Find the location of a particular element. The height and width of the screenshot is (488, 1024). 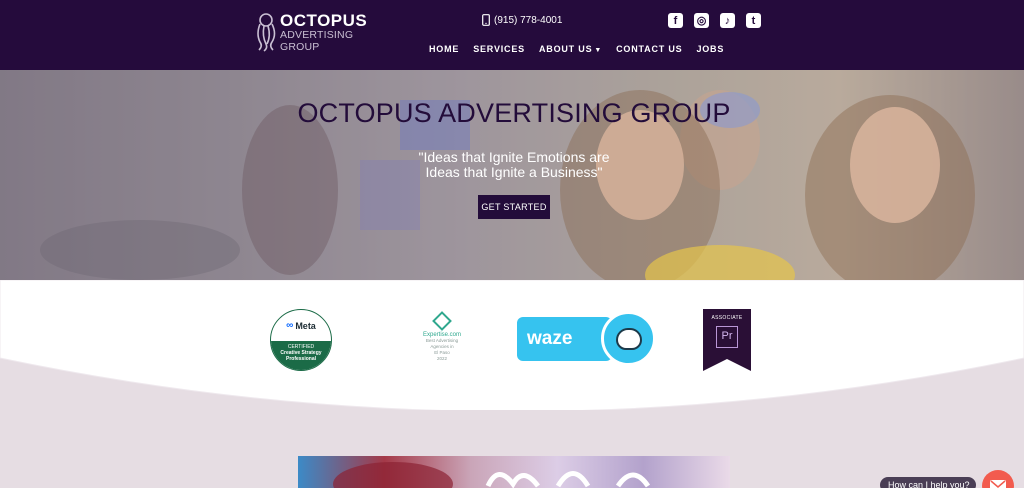

expertise-year: 2022 is located at coordinates (441, 358).